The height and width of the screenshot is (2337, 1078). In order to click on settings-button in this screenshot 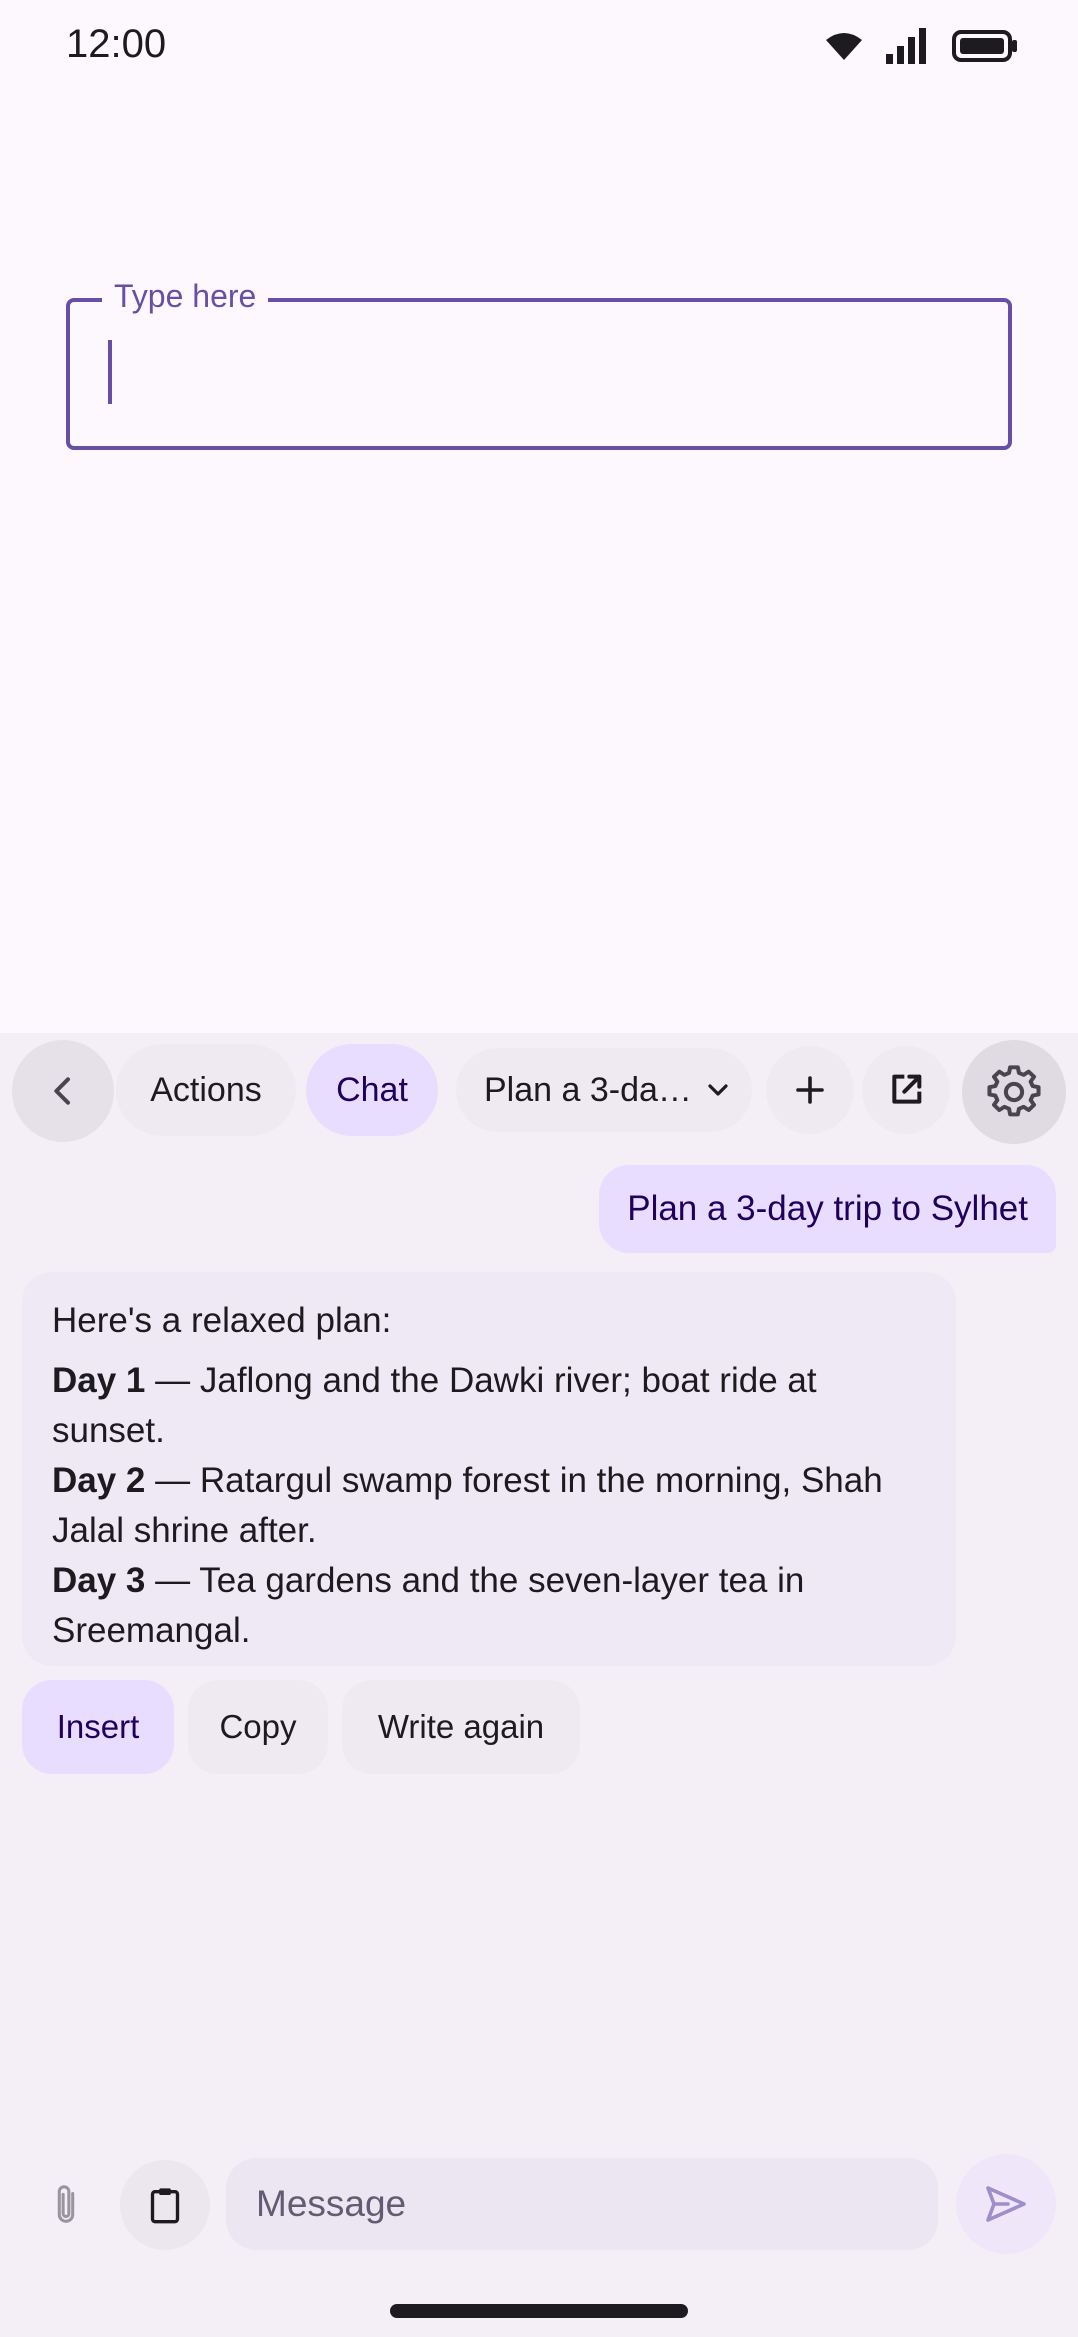, I will do `click(1014, 1092)`.